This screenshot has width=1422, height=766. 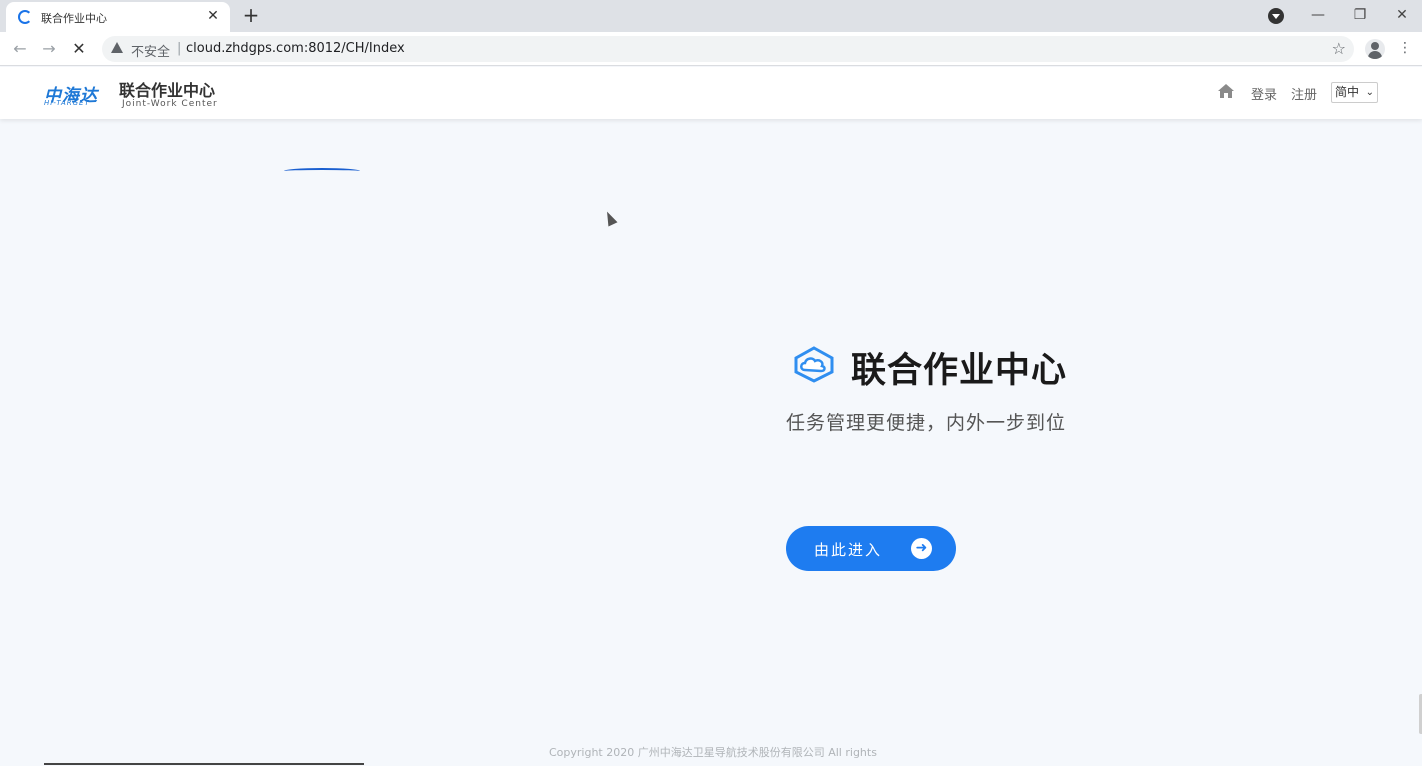 I want to click on bookmark-star-icon: ☆, so click(x=1339, y=48).